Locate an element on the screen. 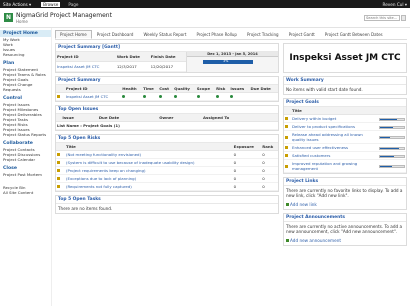 This screenshot has width=410, height=306. user-menu: Reven Cul ▾ is located at coordinates (394, 4).